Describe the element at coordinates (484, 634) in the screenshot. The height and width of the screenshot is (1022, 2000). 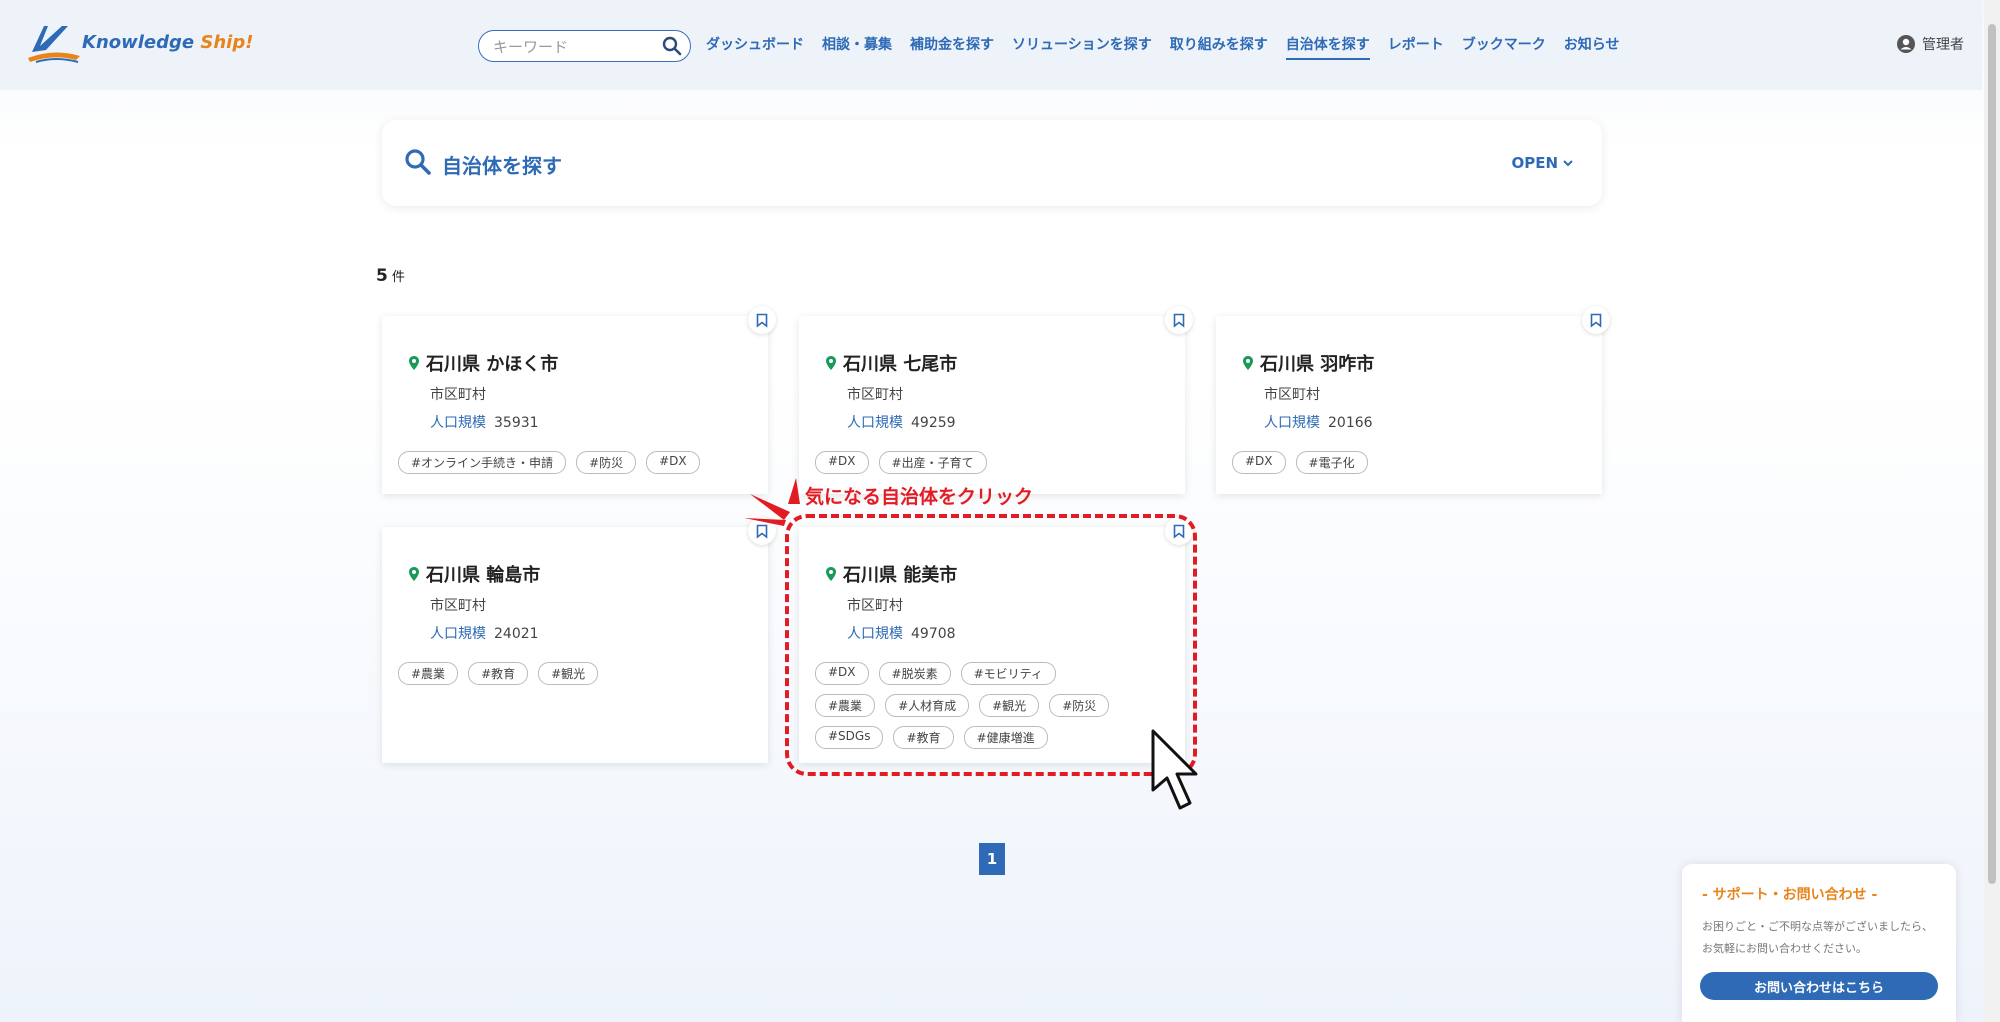
I see `card-population: 人口規模 24021` at that location.